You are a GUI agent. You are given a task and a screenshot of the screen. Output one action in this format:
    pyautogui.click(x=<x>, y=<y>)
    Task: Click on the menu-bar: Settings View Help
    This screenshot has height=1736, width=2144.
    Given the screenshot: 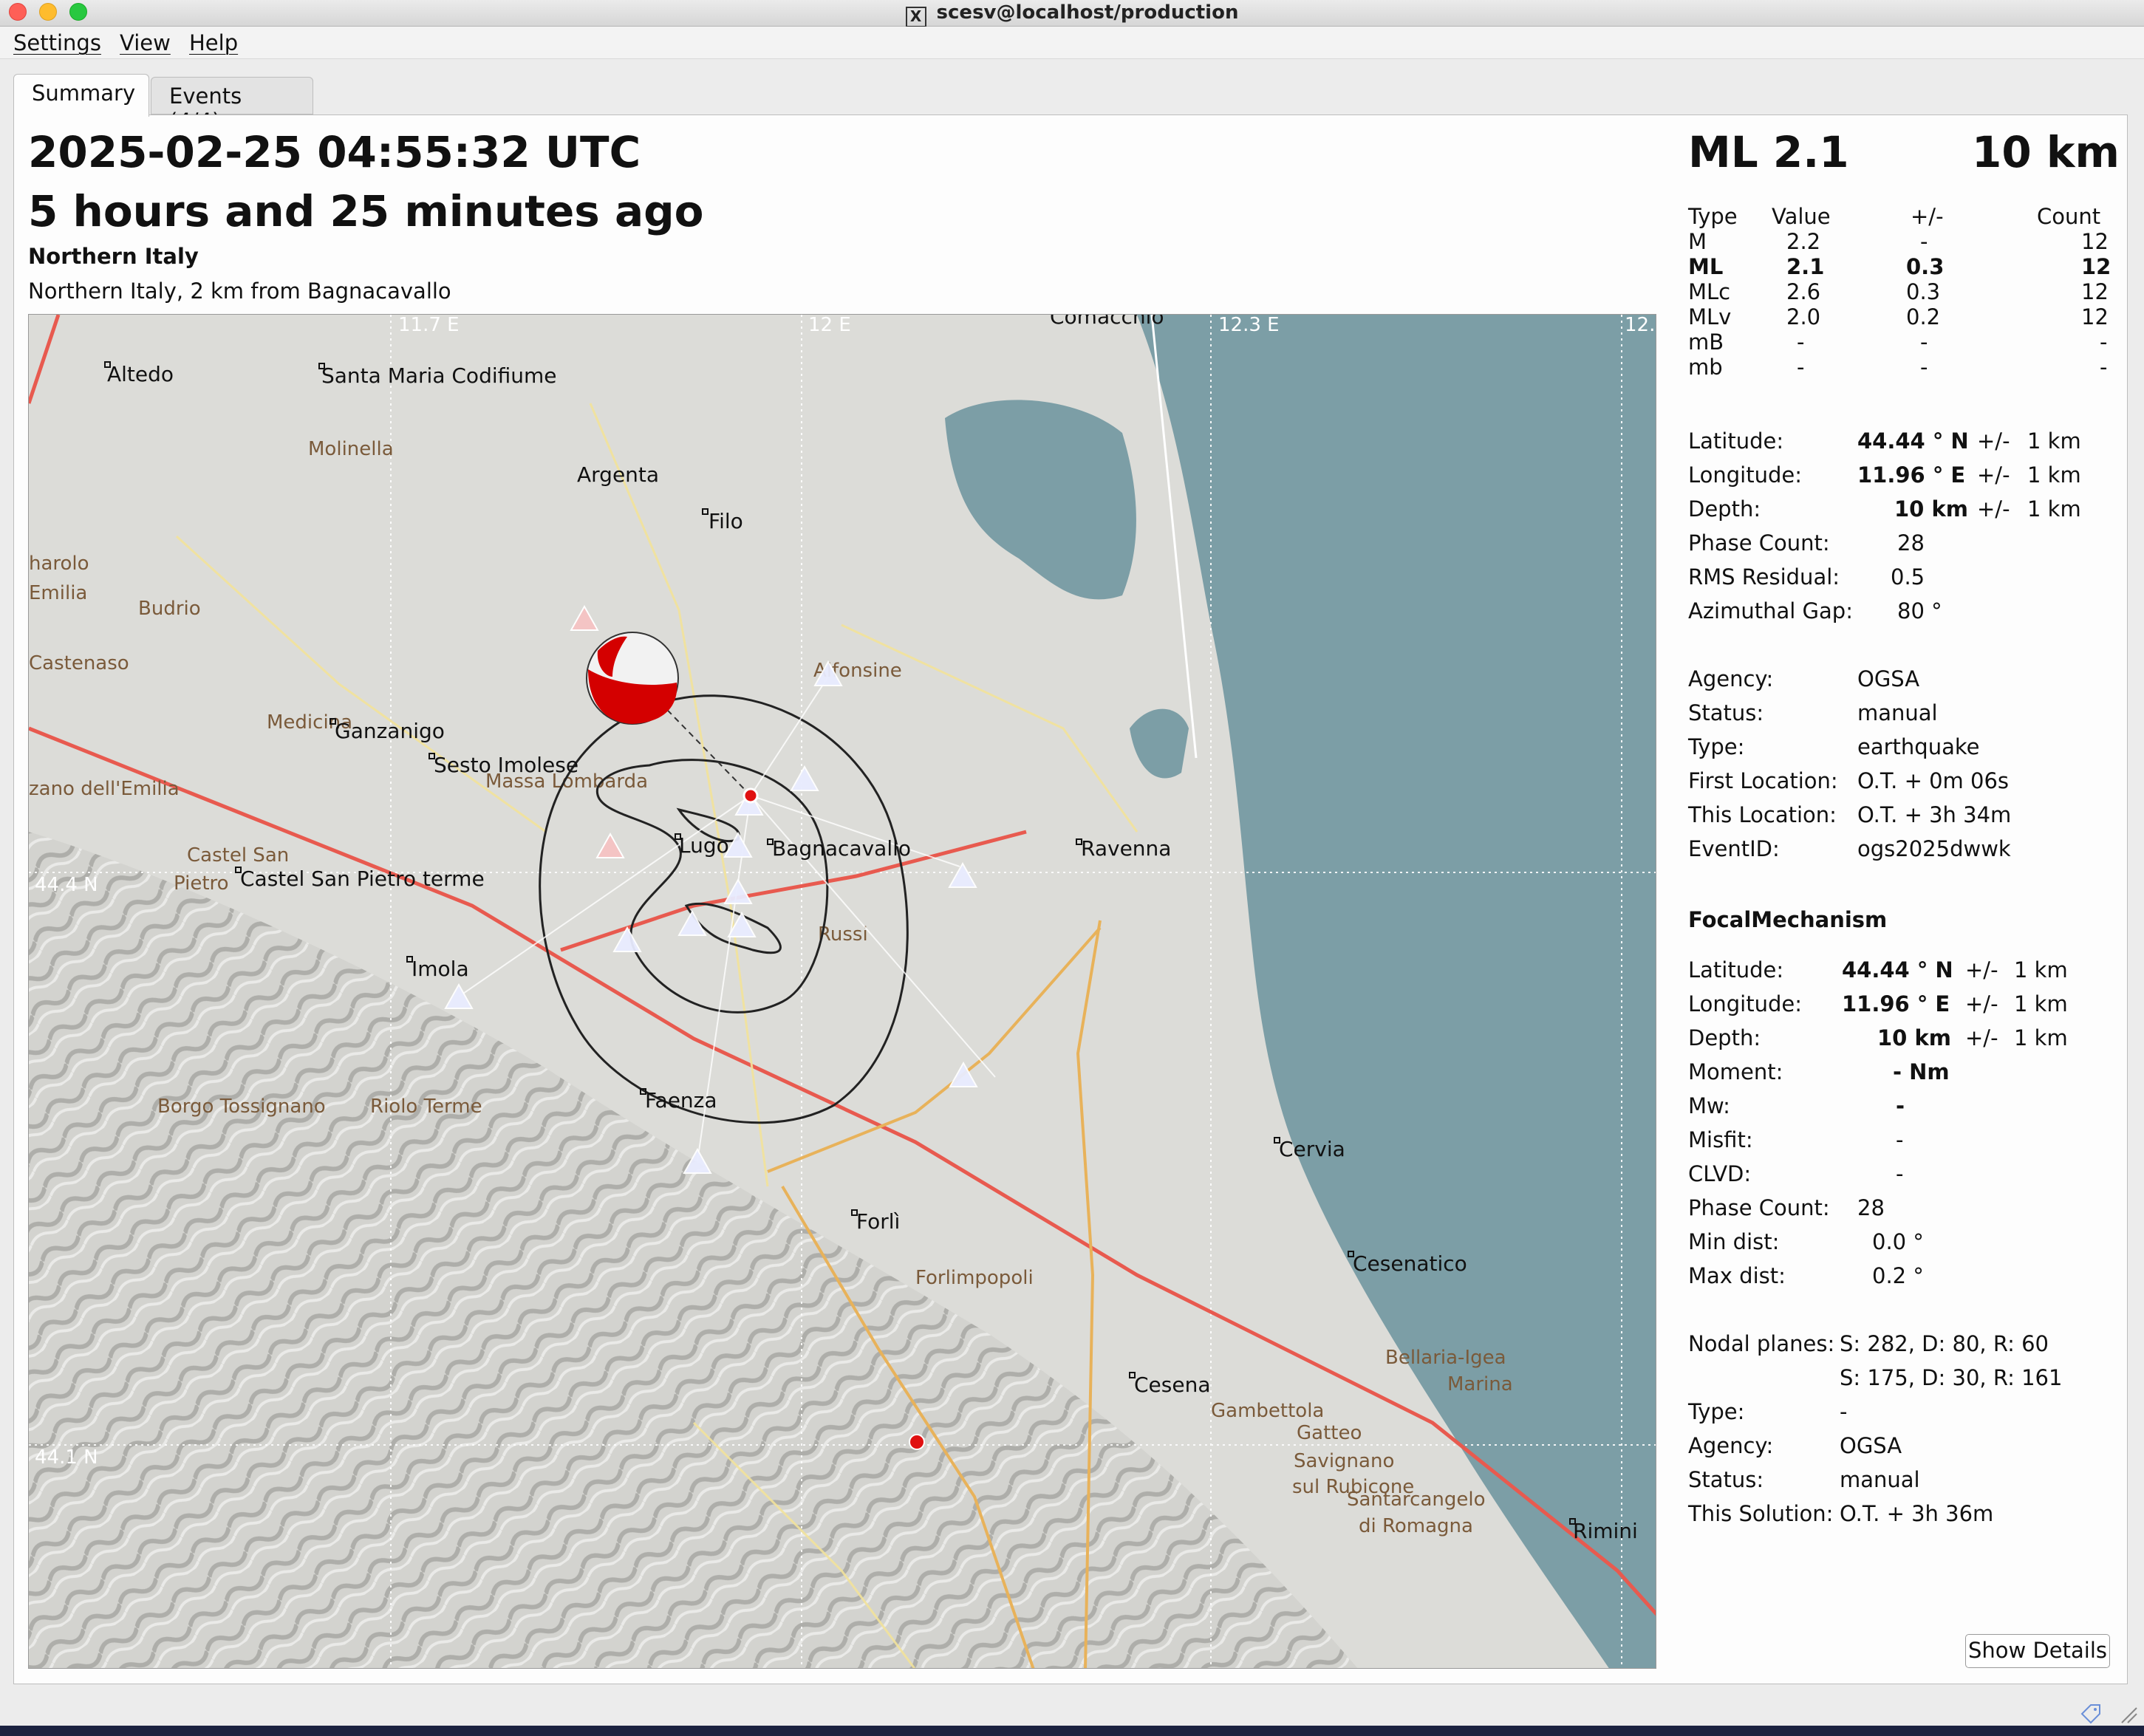 What is the action you would take?
    pyautogui.click(x=1072, y=43)
    